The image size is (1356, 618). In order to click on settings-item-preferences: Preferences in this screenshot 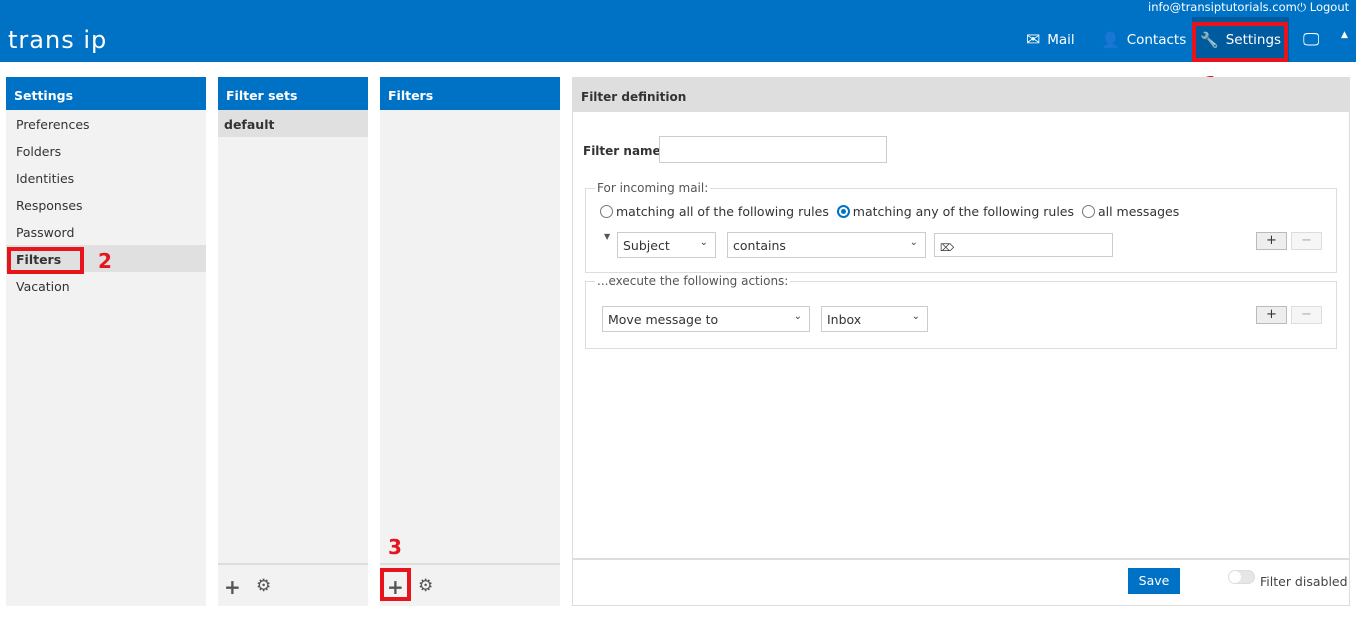, I will do `click(106, 123)`.